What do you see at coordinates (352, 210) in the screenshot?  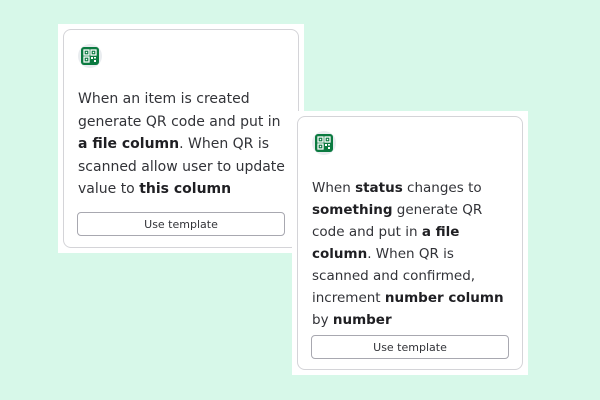 I see `description-highlight: something` at bounding box center [352, 210].